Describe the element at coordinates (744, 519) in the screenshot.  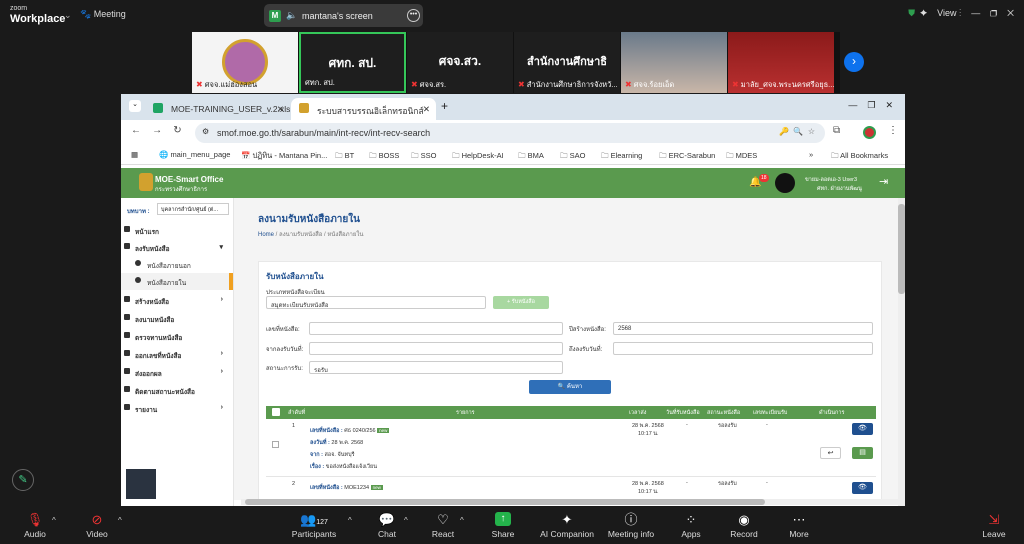
I see `record-icon: ◉` at that location.